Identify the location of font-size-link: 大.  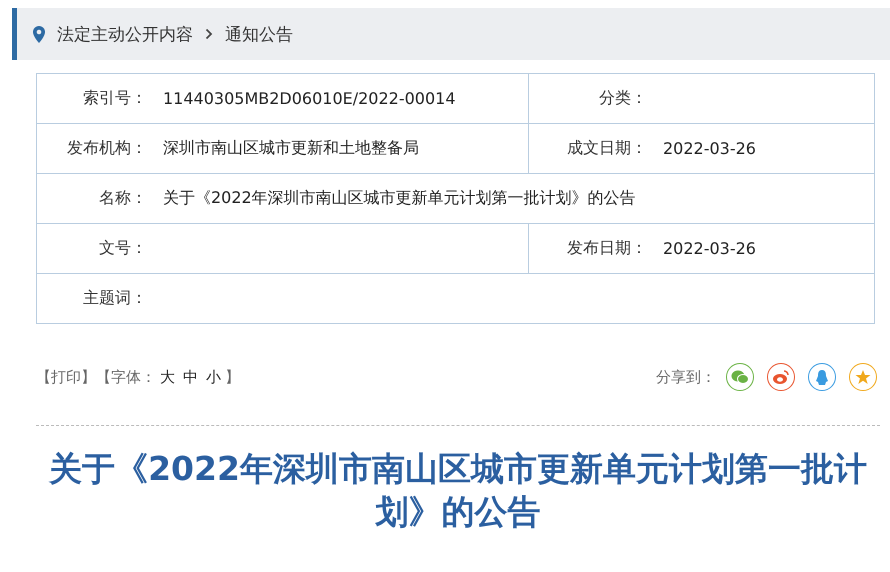
(167, 377).